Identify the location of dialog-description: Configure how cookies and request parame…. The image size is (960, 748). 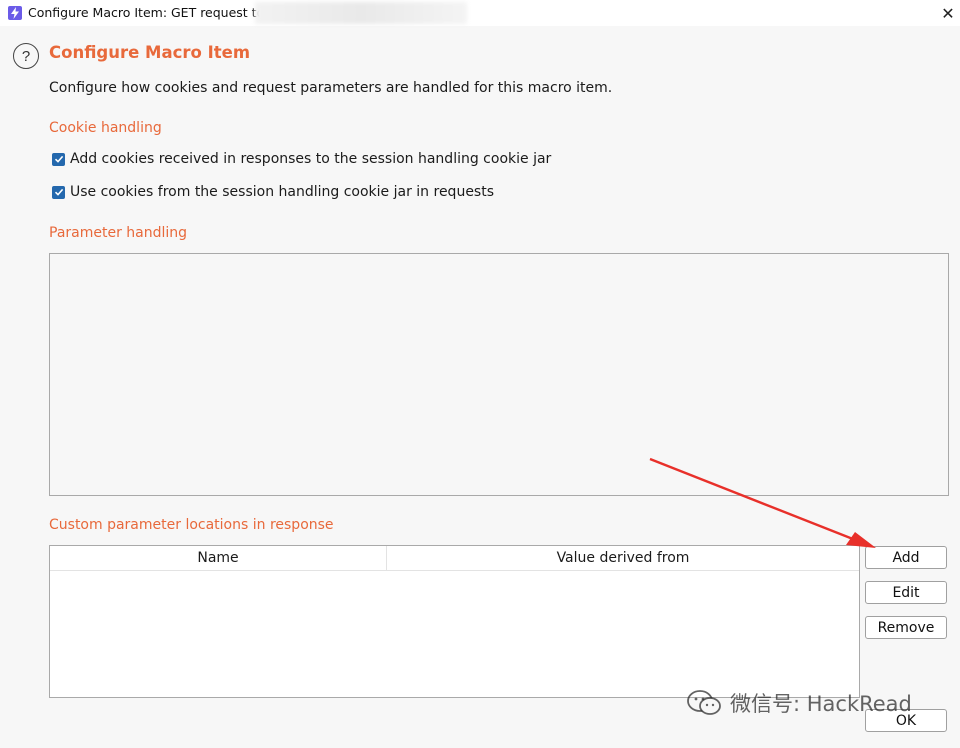
(331, 88).